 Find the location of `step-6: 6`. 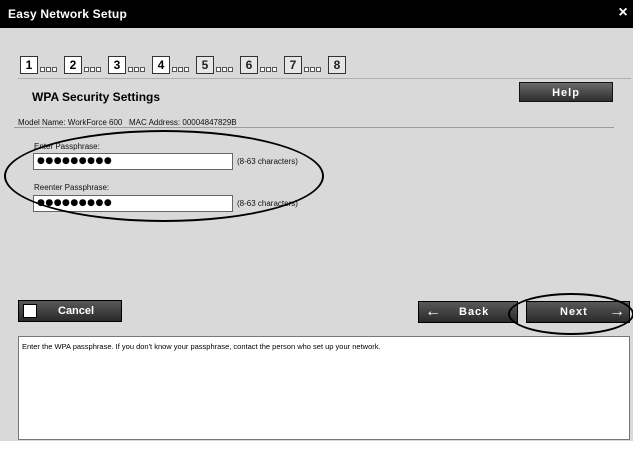

step-6: 6 is located at coordinates (259, 65).